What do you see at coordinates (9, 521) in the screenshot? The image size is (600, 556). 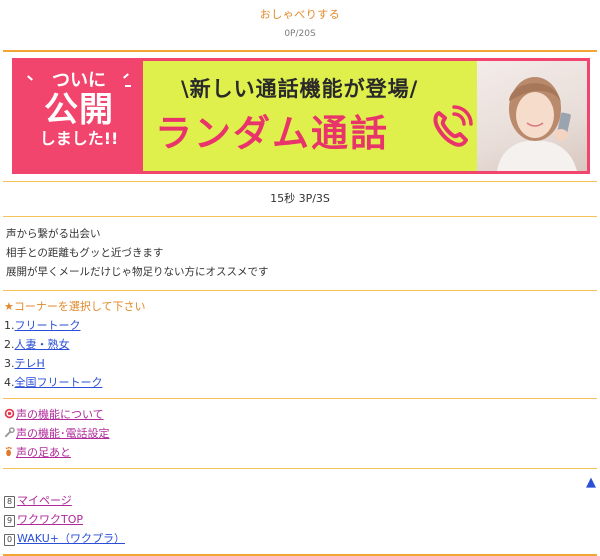 I see `key-9-icon: 9` at bounding box center [9, 521].